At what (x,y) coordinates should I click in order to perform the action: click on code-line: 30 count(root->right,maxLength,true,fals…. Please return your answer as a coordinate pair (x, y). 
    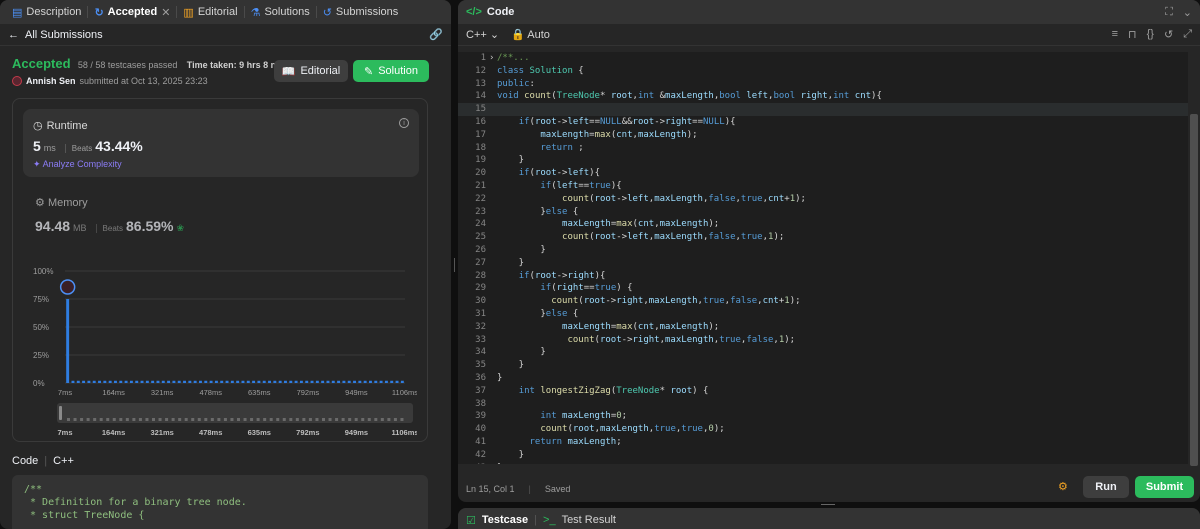
    Looking at the image, I should click on (823, 301).